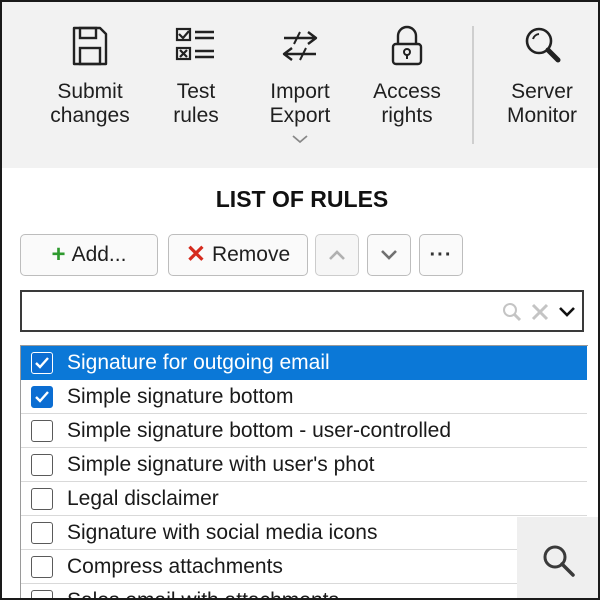 The height and width of the screenshot is (600, 600). I want to click on chevron-up-icon, so click(337, 255).